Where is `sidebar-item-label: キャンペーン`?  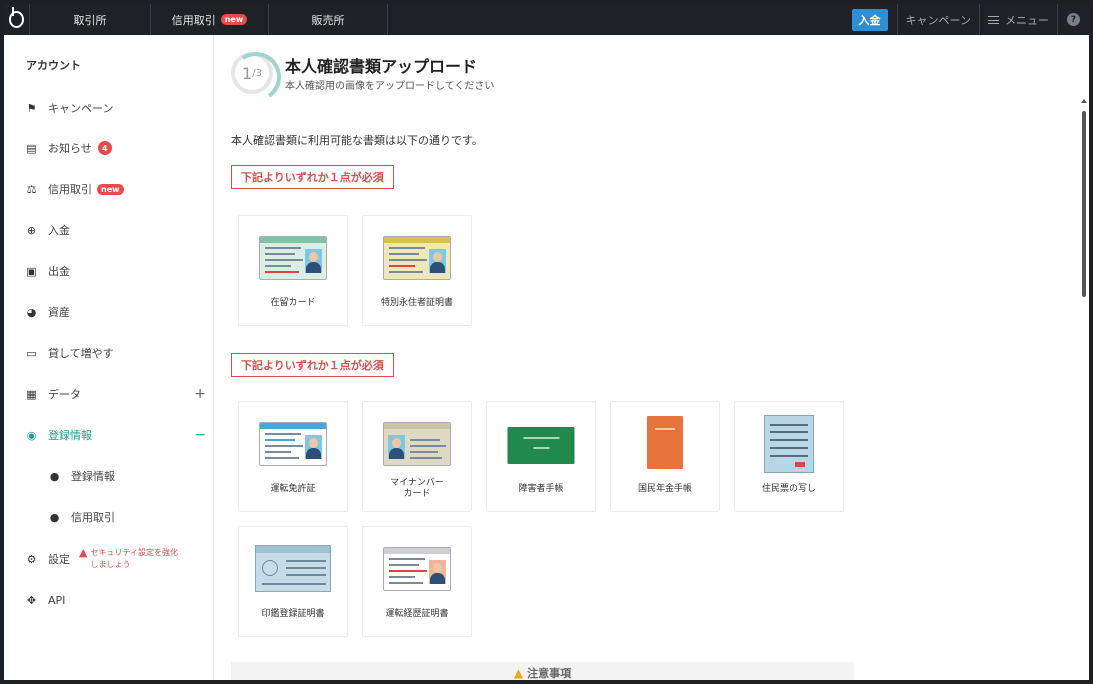 sidebar-item-label: キャンペーン is located at coordinates (81, 108).